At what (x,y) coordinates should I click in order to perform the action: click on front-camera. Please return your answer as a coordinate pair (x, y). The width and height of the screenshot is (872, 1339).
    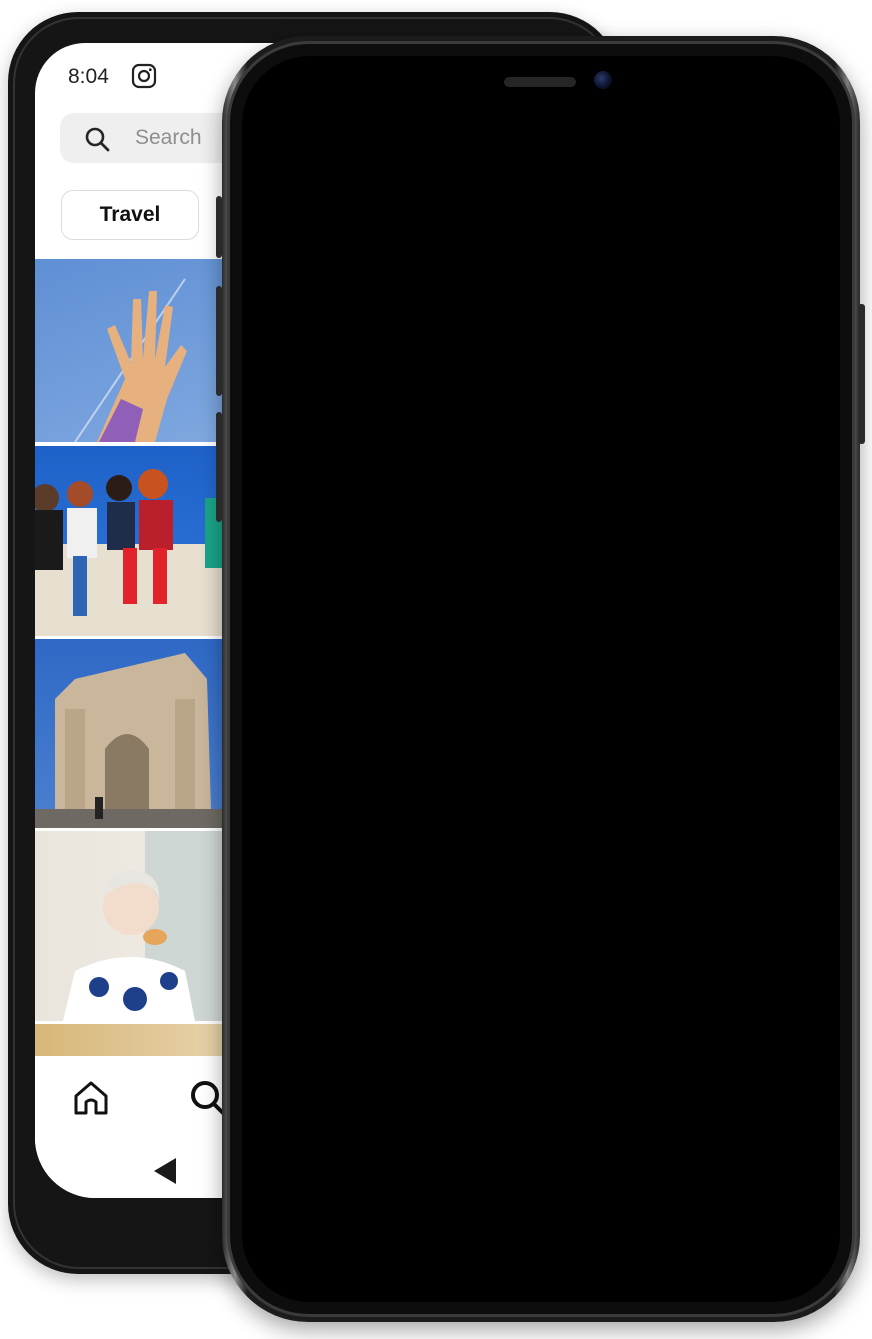
    Looking at the image, I should click on (603, 80).